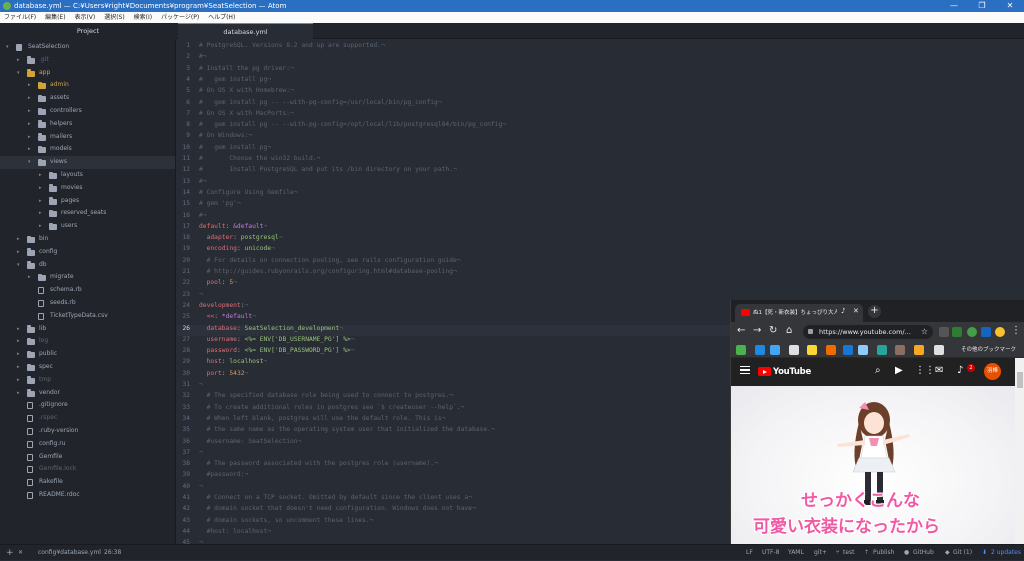 This screenshot has height=561, width=1024. Describe the element at coordinates (925, 370) in the screenshot. I see `apps-grid-icon: ⋮⋮` at that location.